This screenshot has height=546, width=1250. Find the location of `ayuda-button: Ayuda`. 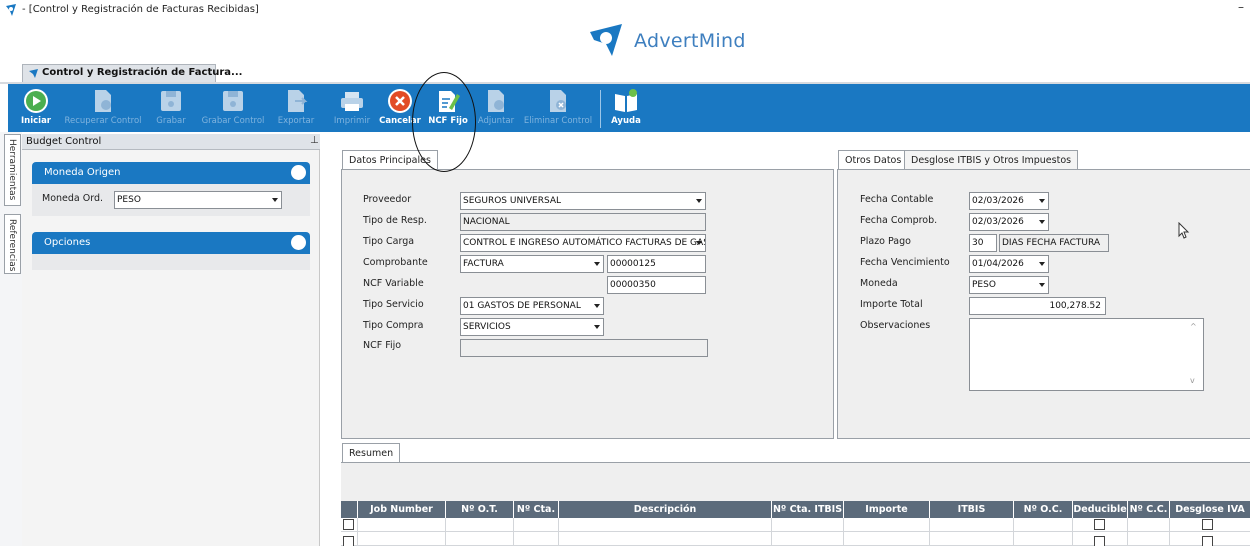

ayuda-button: Ayuda is located at coordinates (626, 108).